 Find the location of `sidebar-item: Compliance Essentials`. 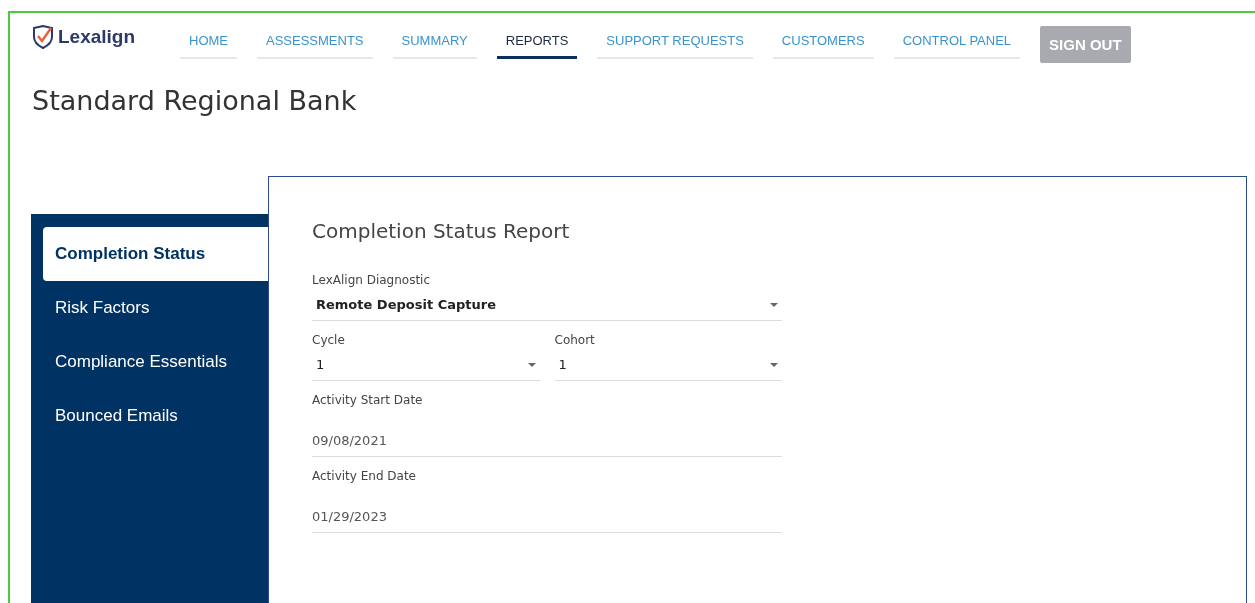

sidebar-item: Compliance Essentials is located at coordinates (155, 362).